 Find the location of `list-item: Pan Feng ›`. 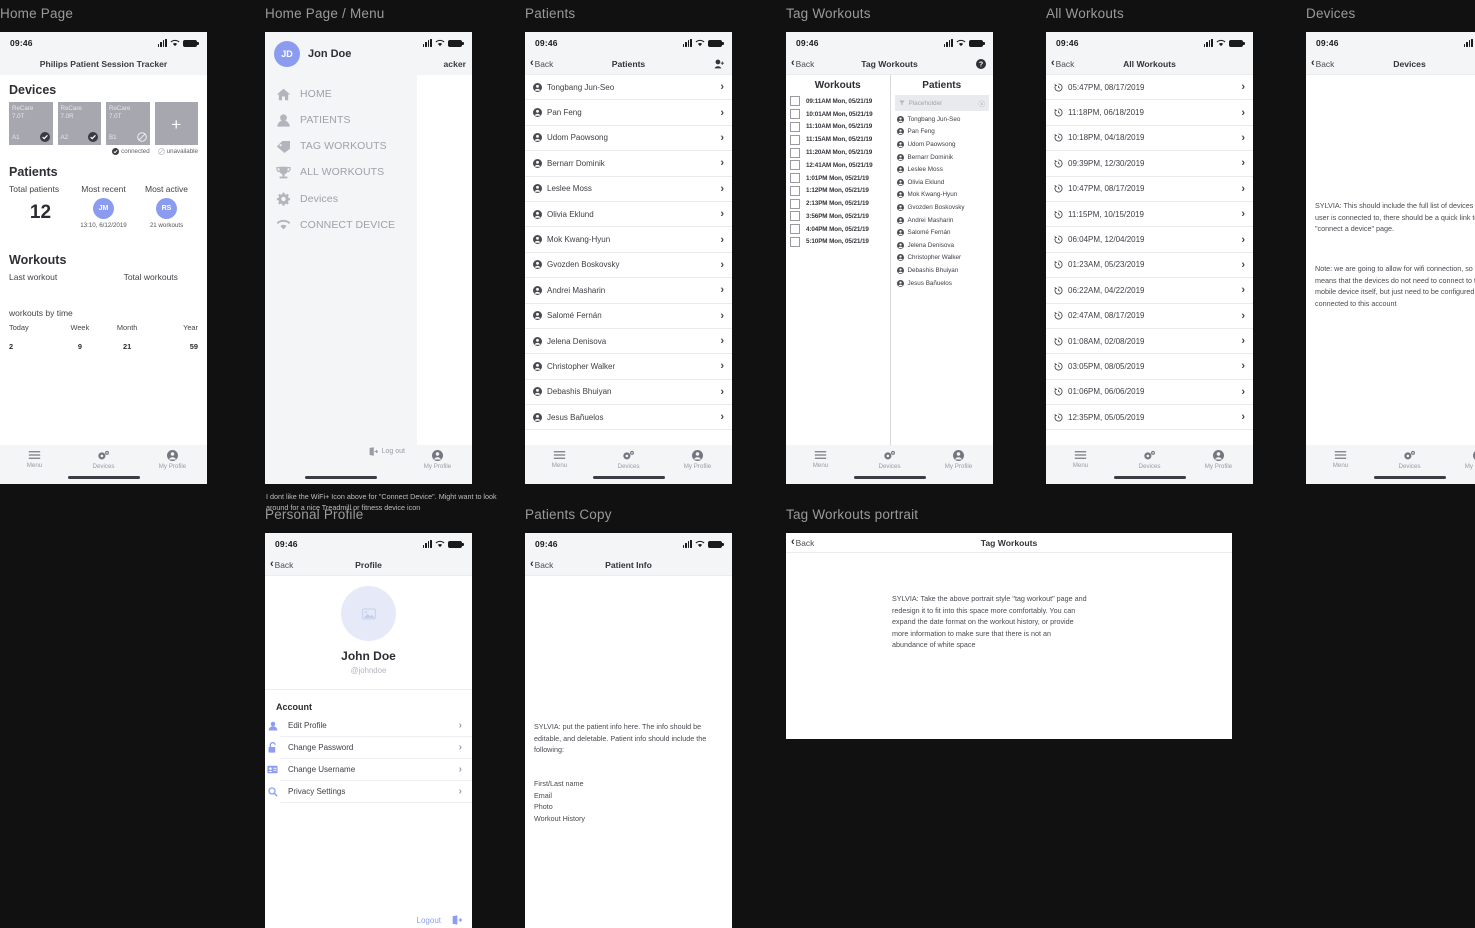

list-item: Pan Feng › is located at coordinates (628, 113).